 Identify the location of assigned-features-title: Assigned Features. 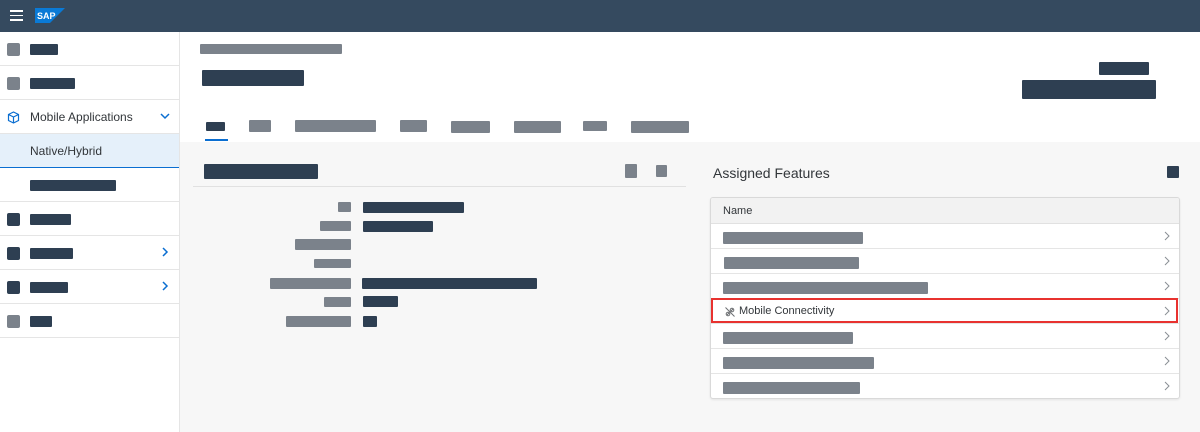
(771, 173).